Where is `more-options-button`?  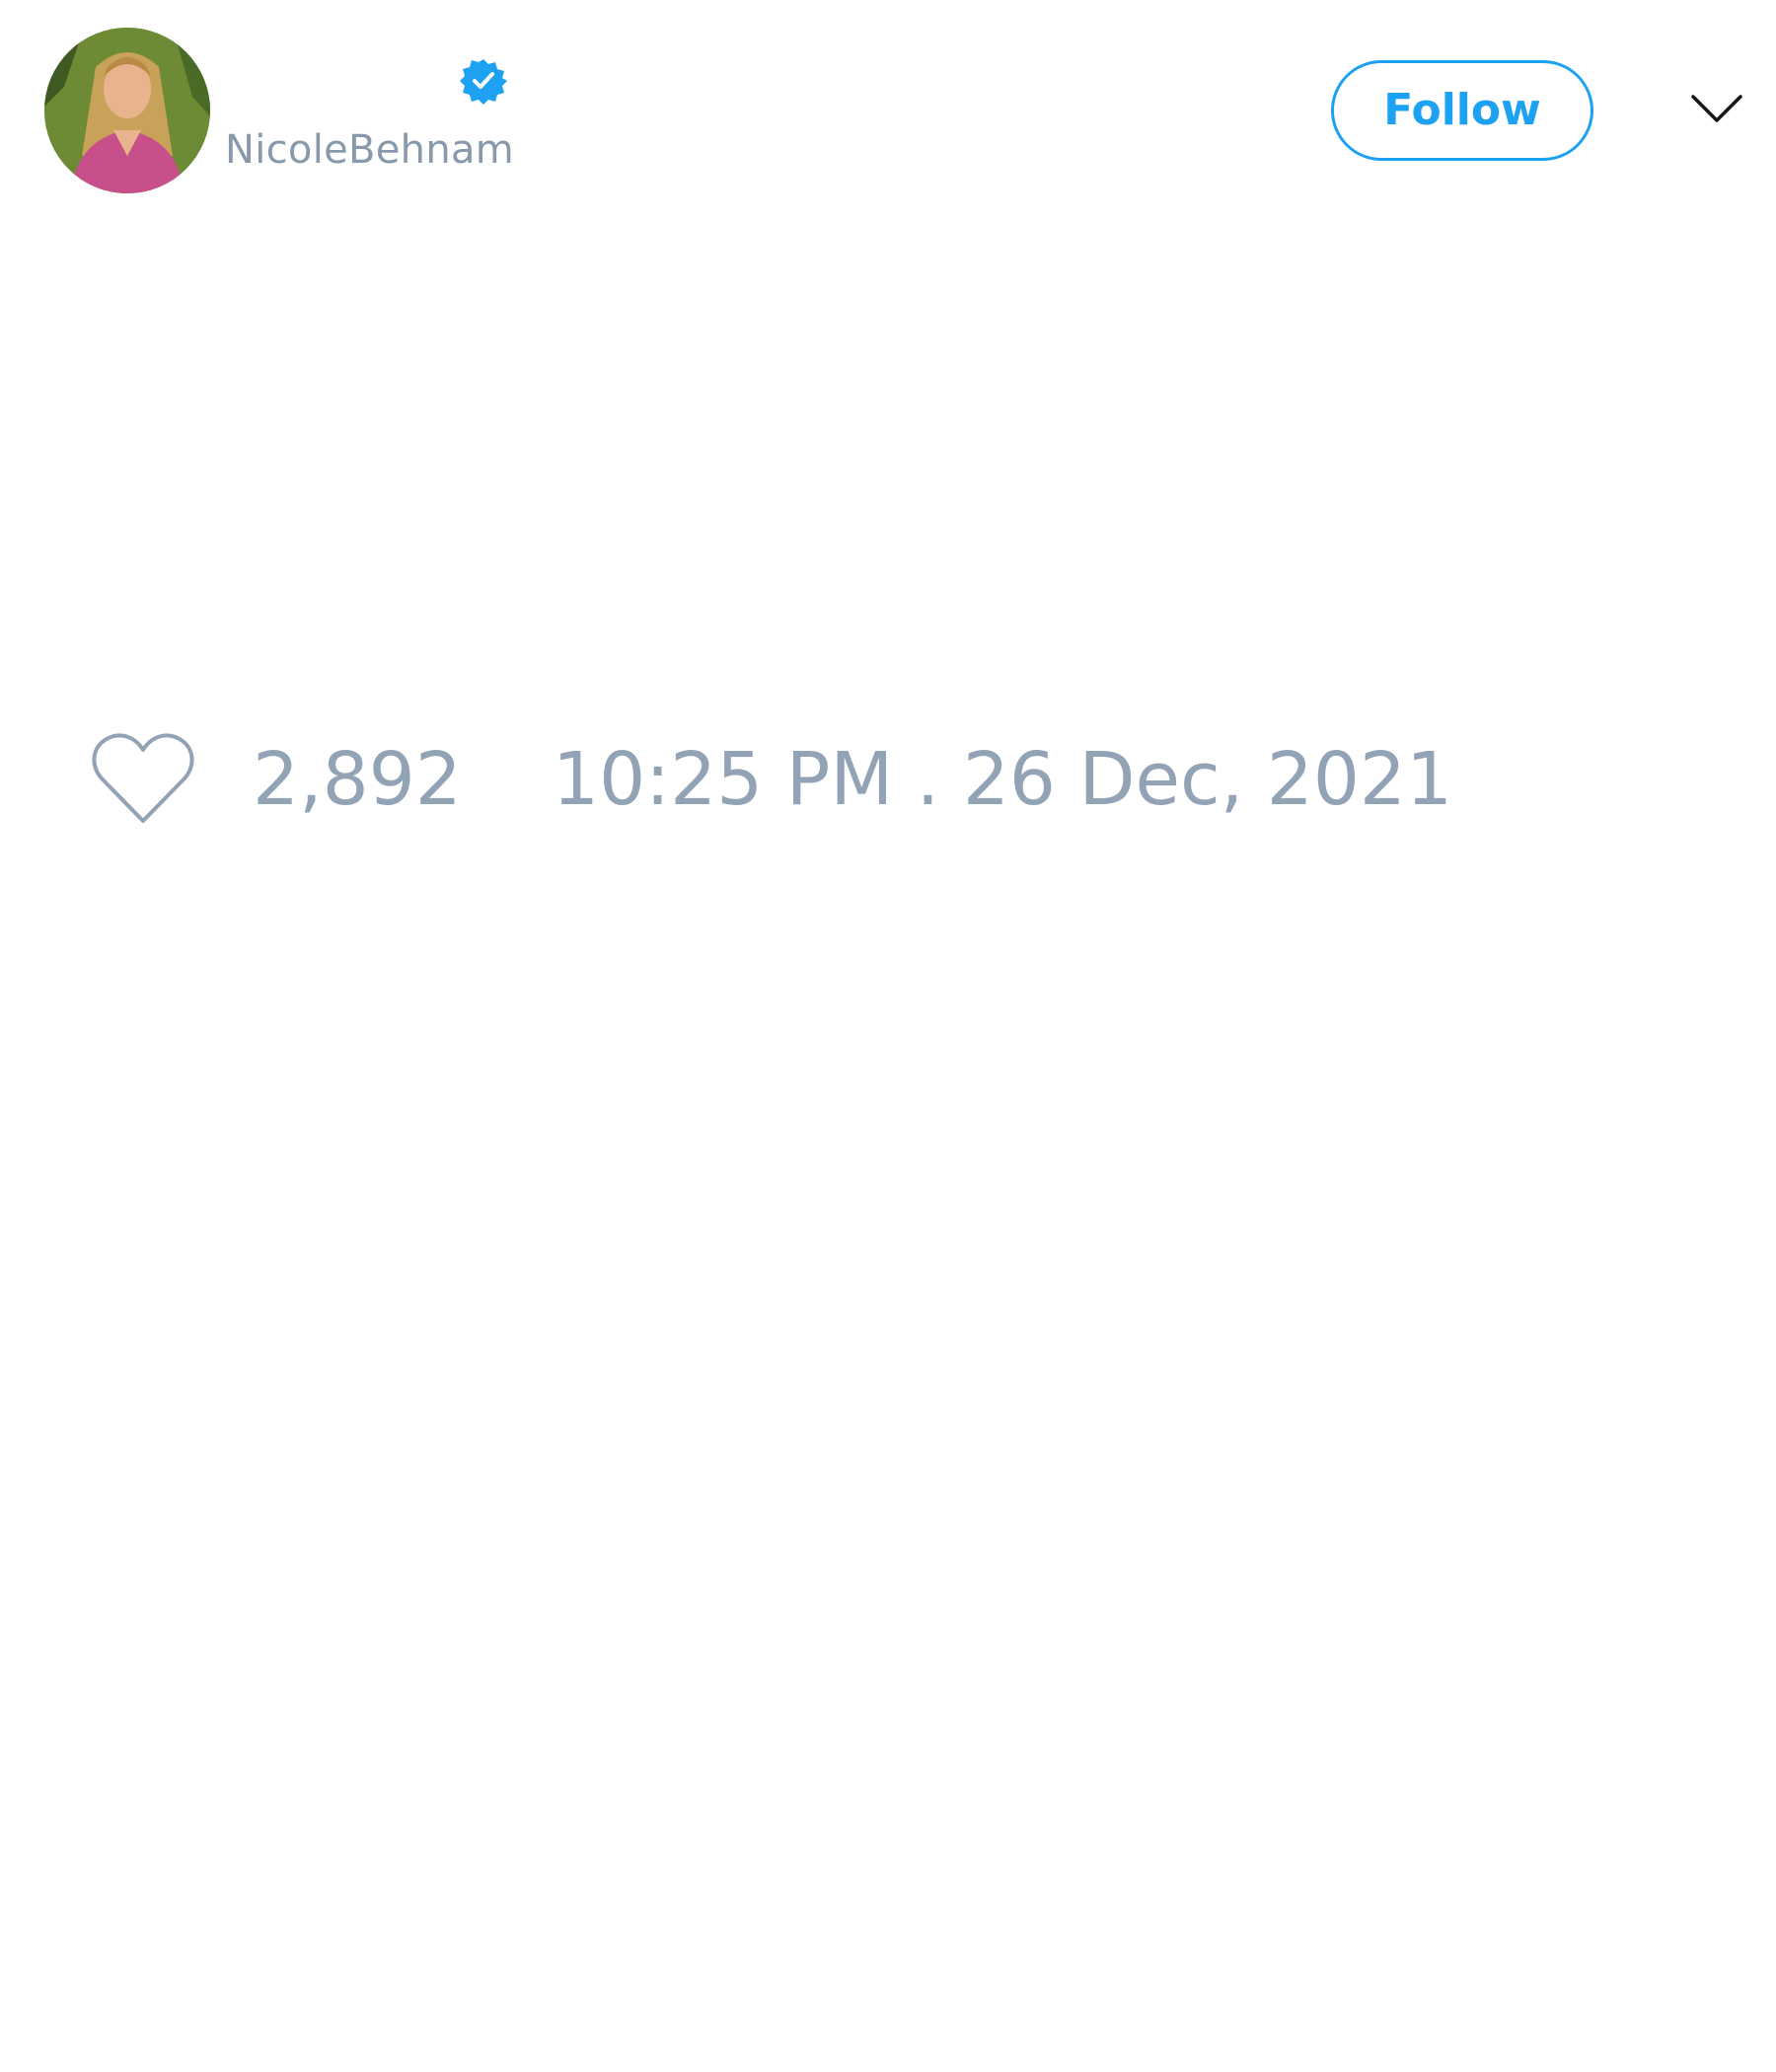
more-options-button is located at coordinates (1717, 109).